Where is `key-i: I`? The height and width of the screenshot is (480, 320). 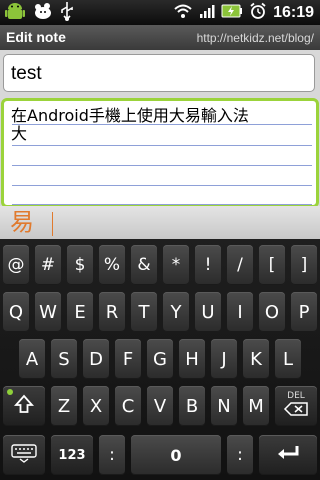 key-i: I is located at coordinates (240, 312).